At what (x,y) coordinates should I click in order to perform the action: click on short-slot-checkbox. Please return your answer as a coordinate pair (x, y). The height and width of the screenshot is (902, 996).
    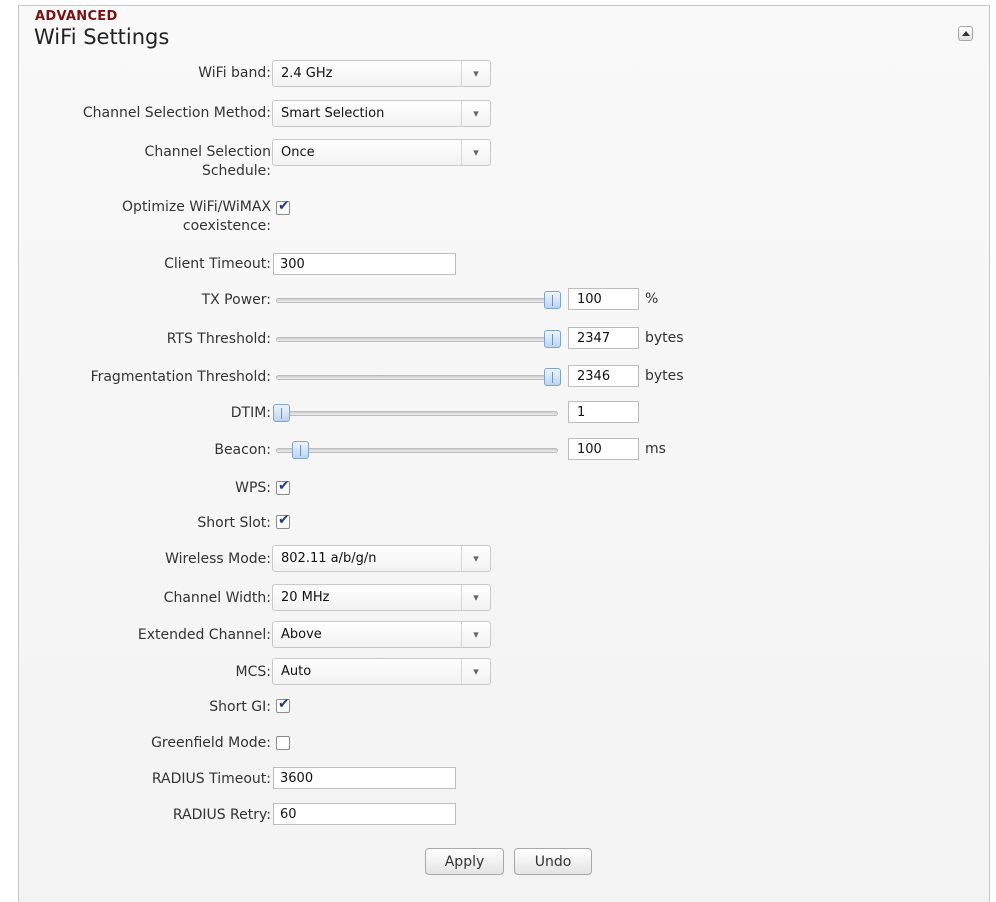
    Looking at the image, I should click on (283, 520).